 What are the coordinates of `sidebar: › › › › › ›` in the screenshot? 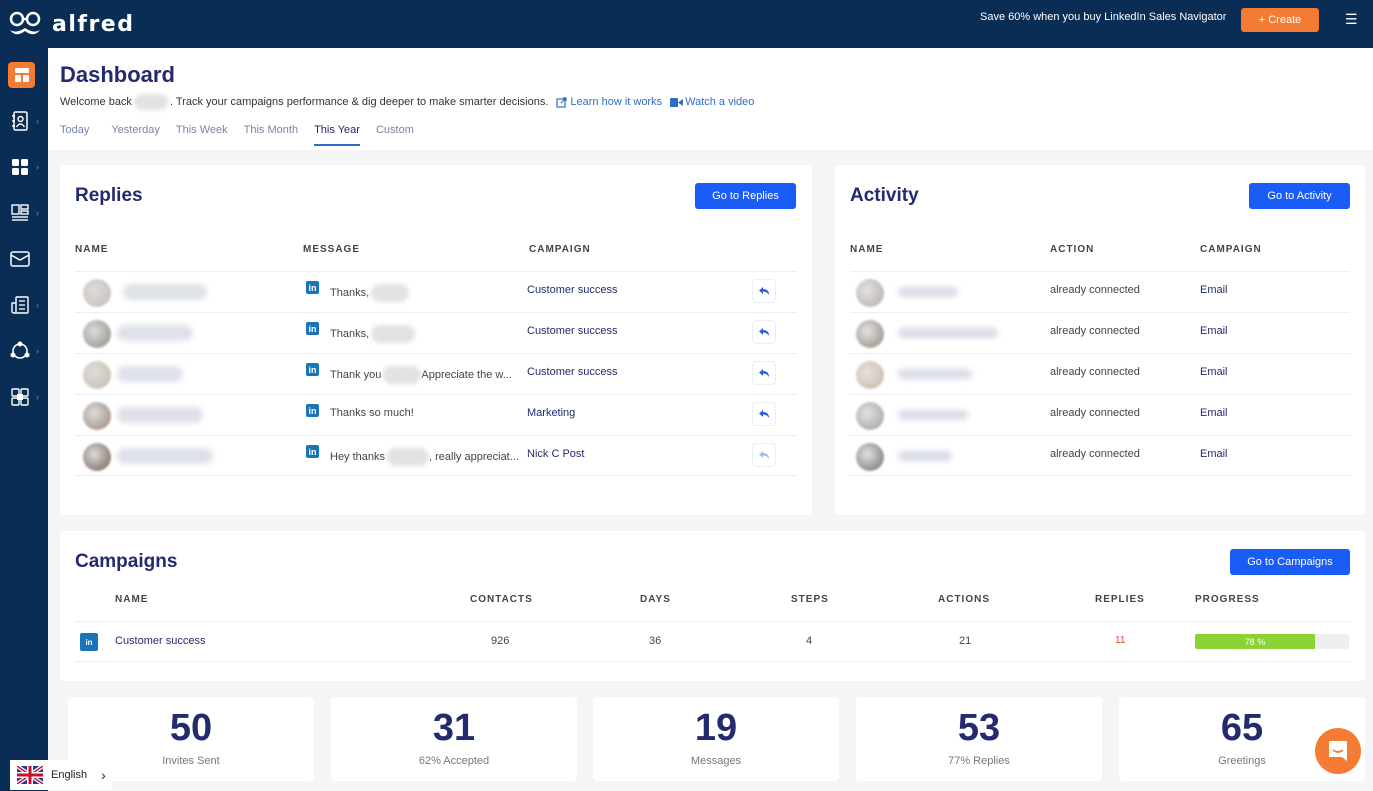 It's located at (24, 419).